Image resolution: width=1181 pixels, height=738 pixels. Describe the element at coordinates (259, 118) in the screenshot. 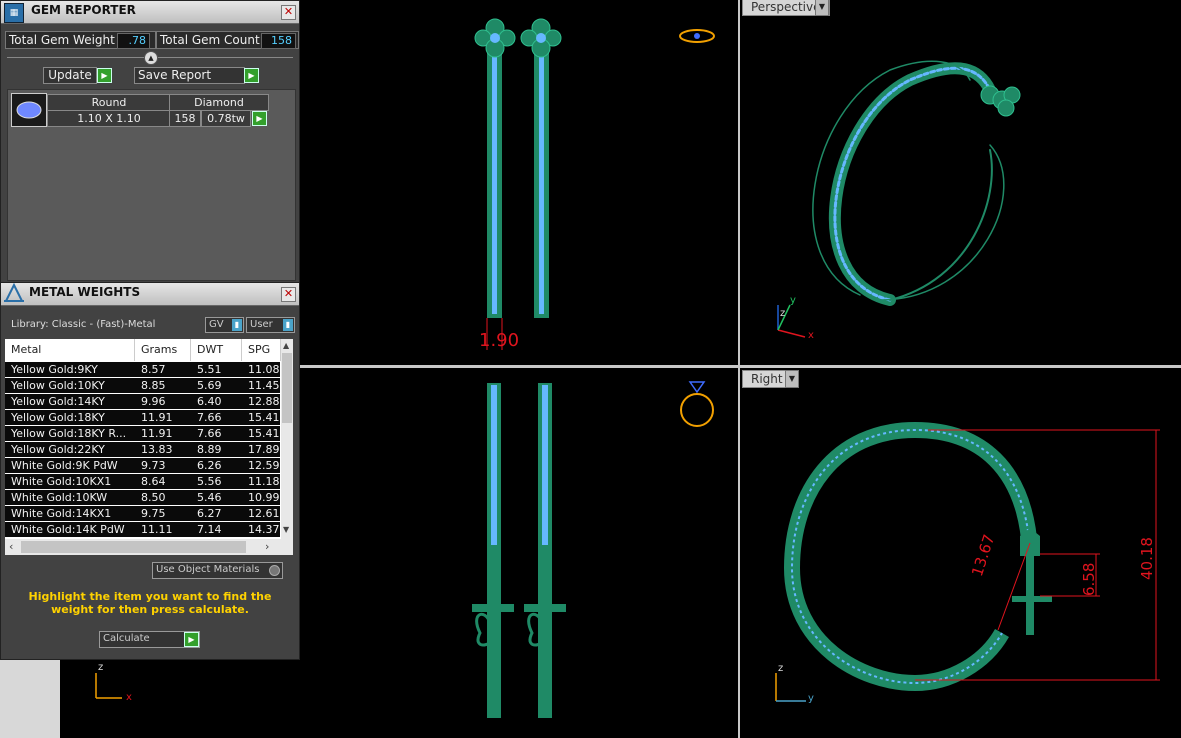

I see `gem-row-go-icon: ▶` at that location.